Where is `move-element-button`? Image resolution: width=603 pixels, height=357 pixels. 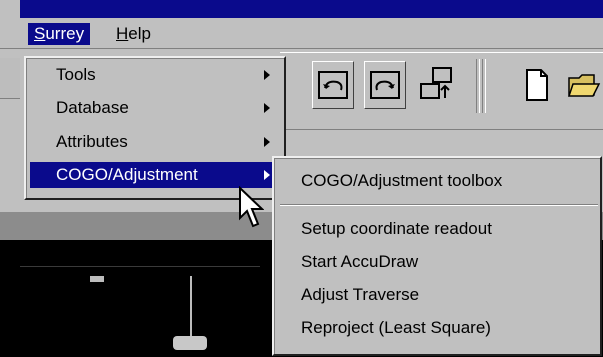 move-element-button is located at coordinates (437, 85).